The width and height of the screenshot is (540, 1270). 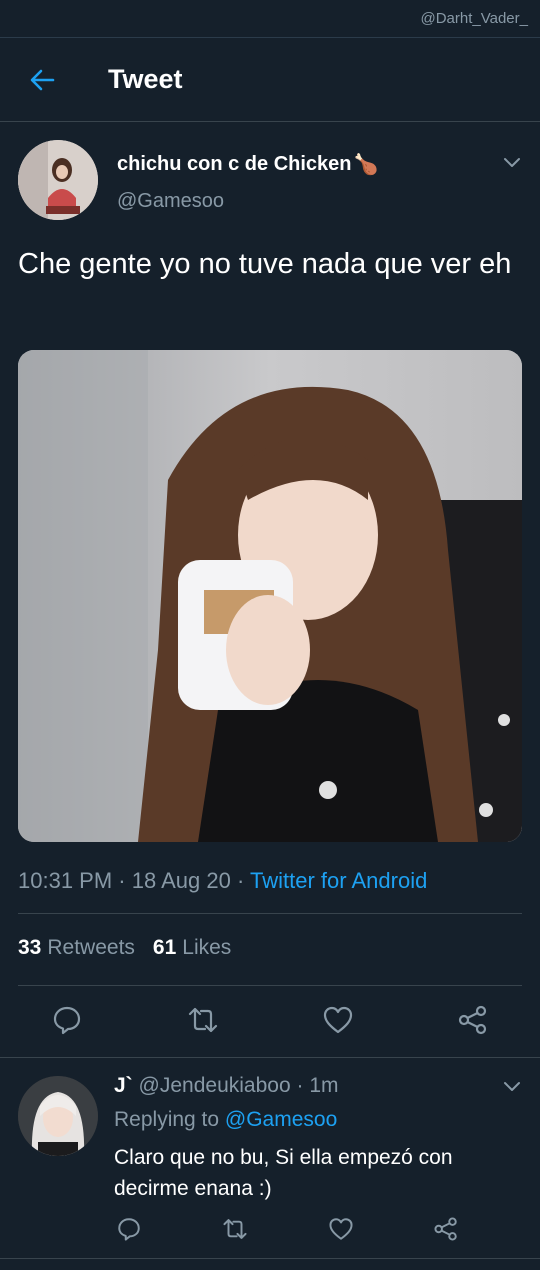 I want to click on reply-like-icon, so click(x=341, y=1229).